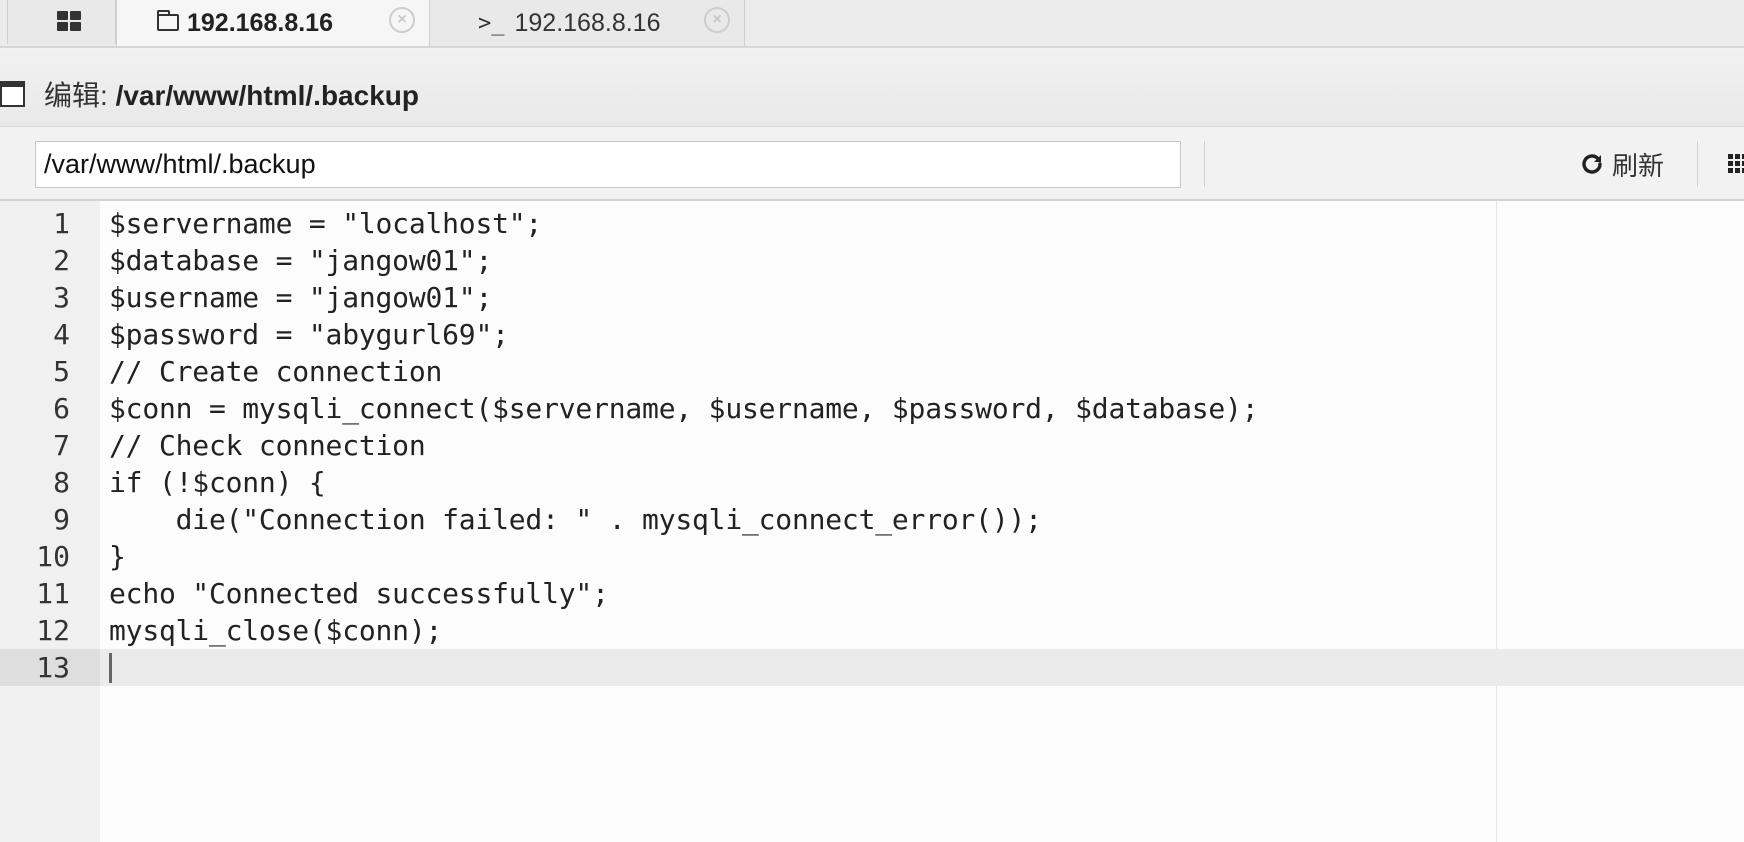  I want to click on editor-title: 编辑: /var/www/html/.backup, so click(231, 94).